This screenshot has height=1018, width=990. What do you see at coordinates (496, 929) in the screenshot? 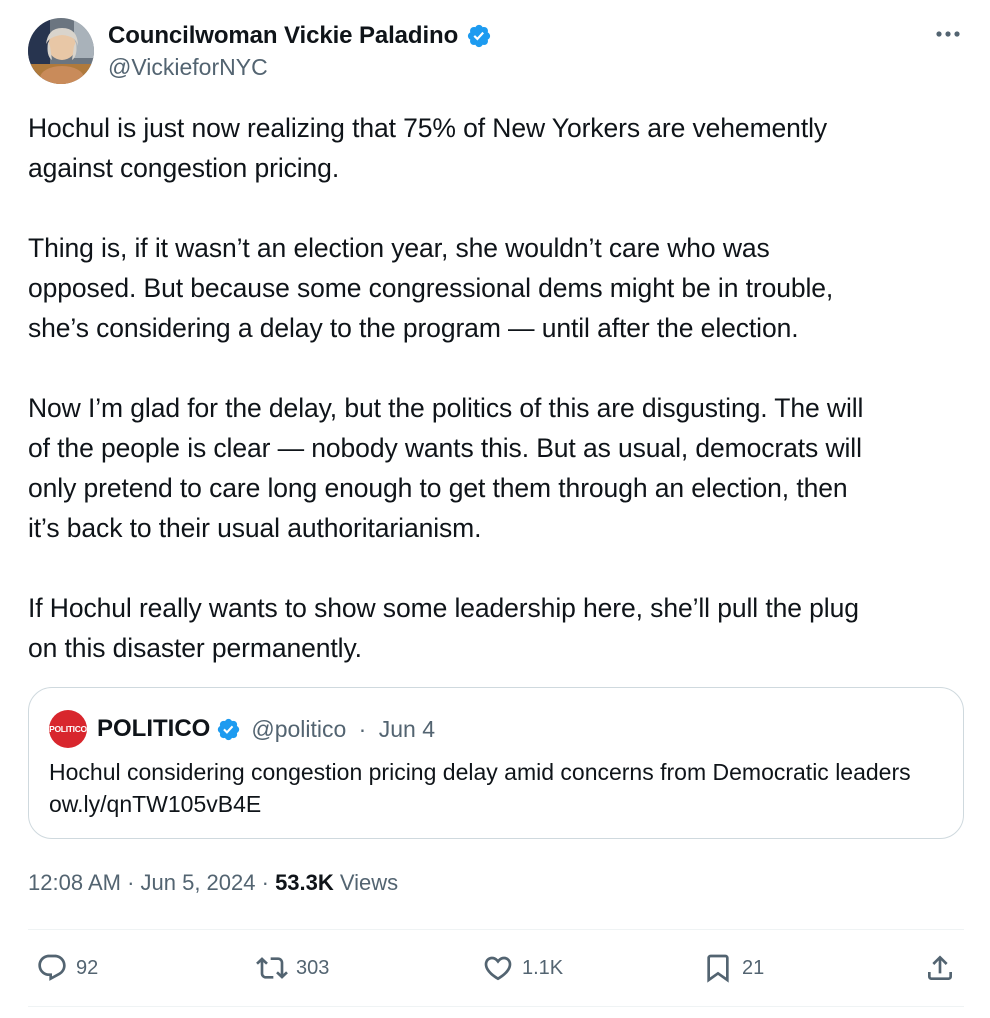
I see `divider-top` at bounding box center [496, 929].